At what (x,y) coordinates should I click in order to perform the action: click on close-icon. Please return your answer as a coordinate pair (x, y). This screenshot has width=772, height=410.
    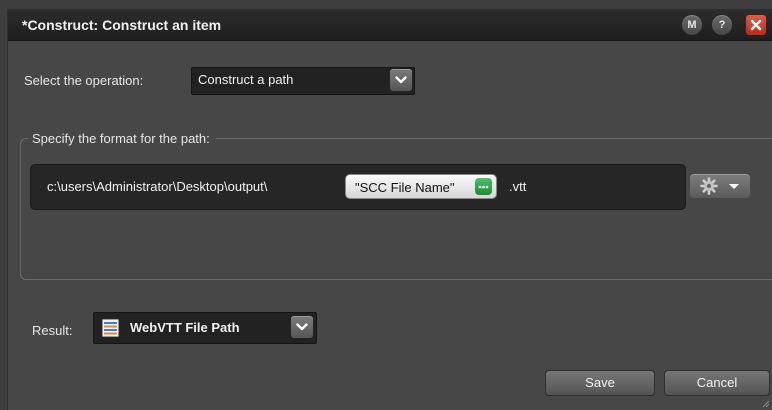
    Looking at the image, I should click on (756, 25).